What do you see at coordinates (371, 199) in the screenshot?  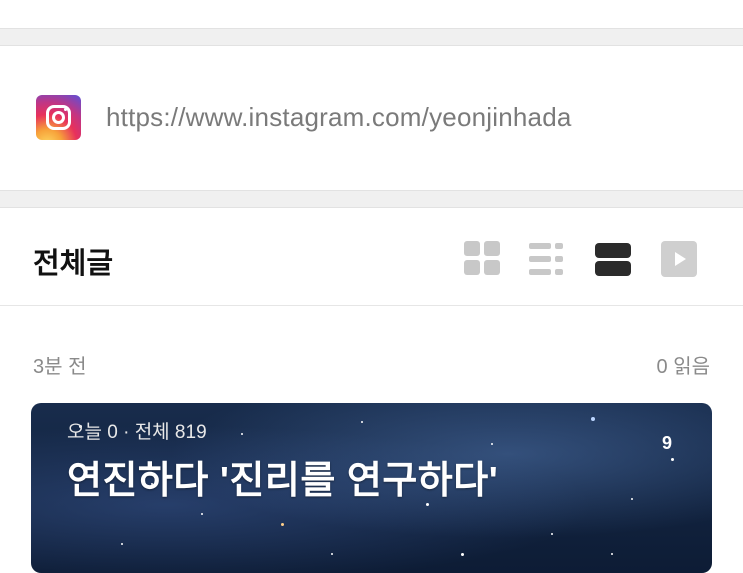 I see `section-separator-middle` at bounding box center [371, 199].